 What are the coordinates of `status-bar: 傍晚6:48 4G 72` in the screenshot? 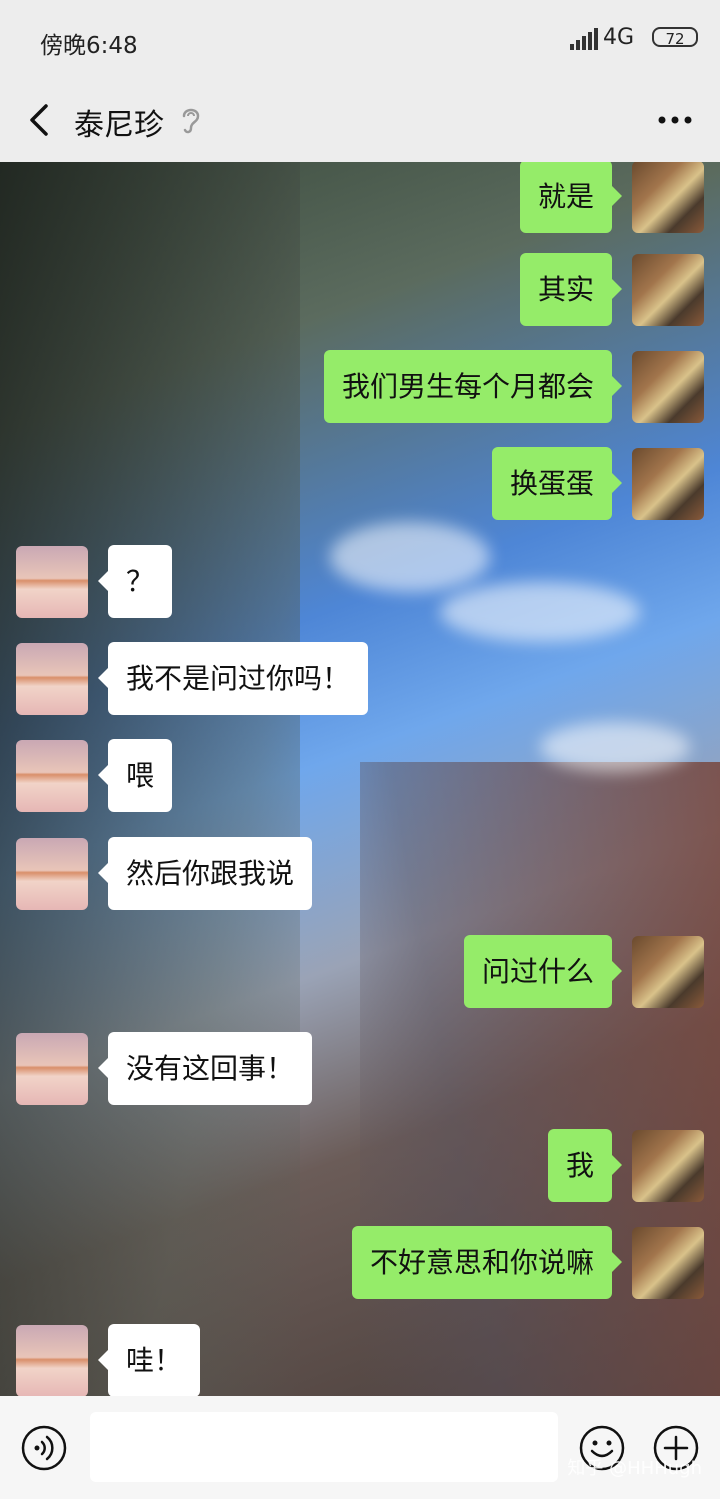 It's located at (360, 40).